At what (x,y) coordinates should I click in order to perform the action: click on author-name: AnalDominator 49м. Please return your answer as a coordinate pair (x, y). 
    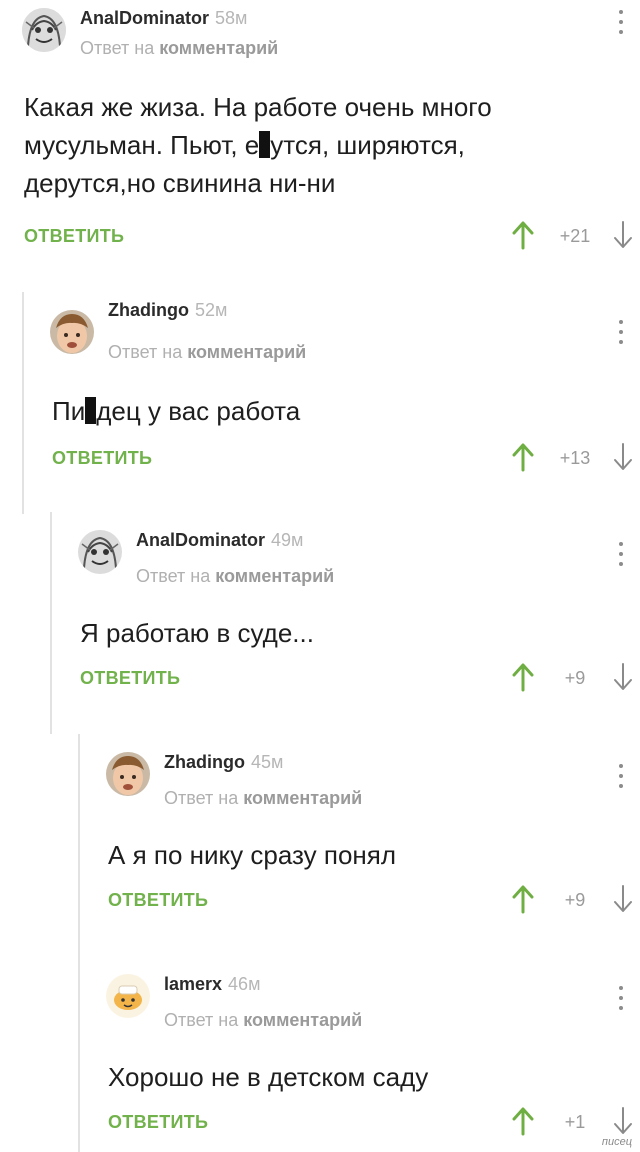
    Looking at the image, I should click on (219, 540).